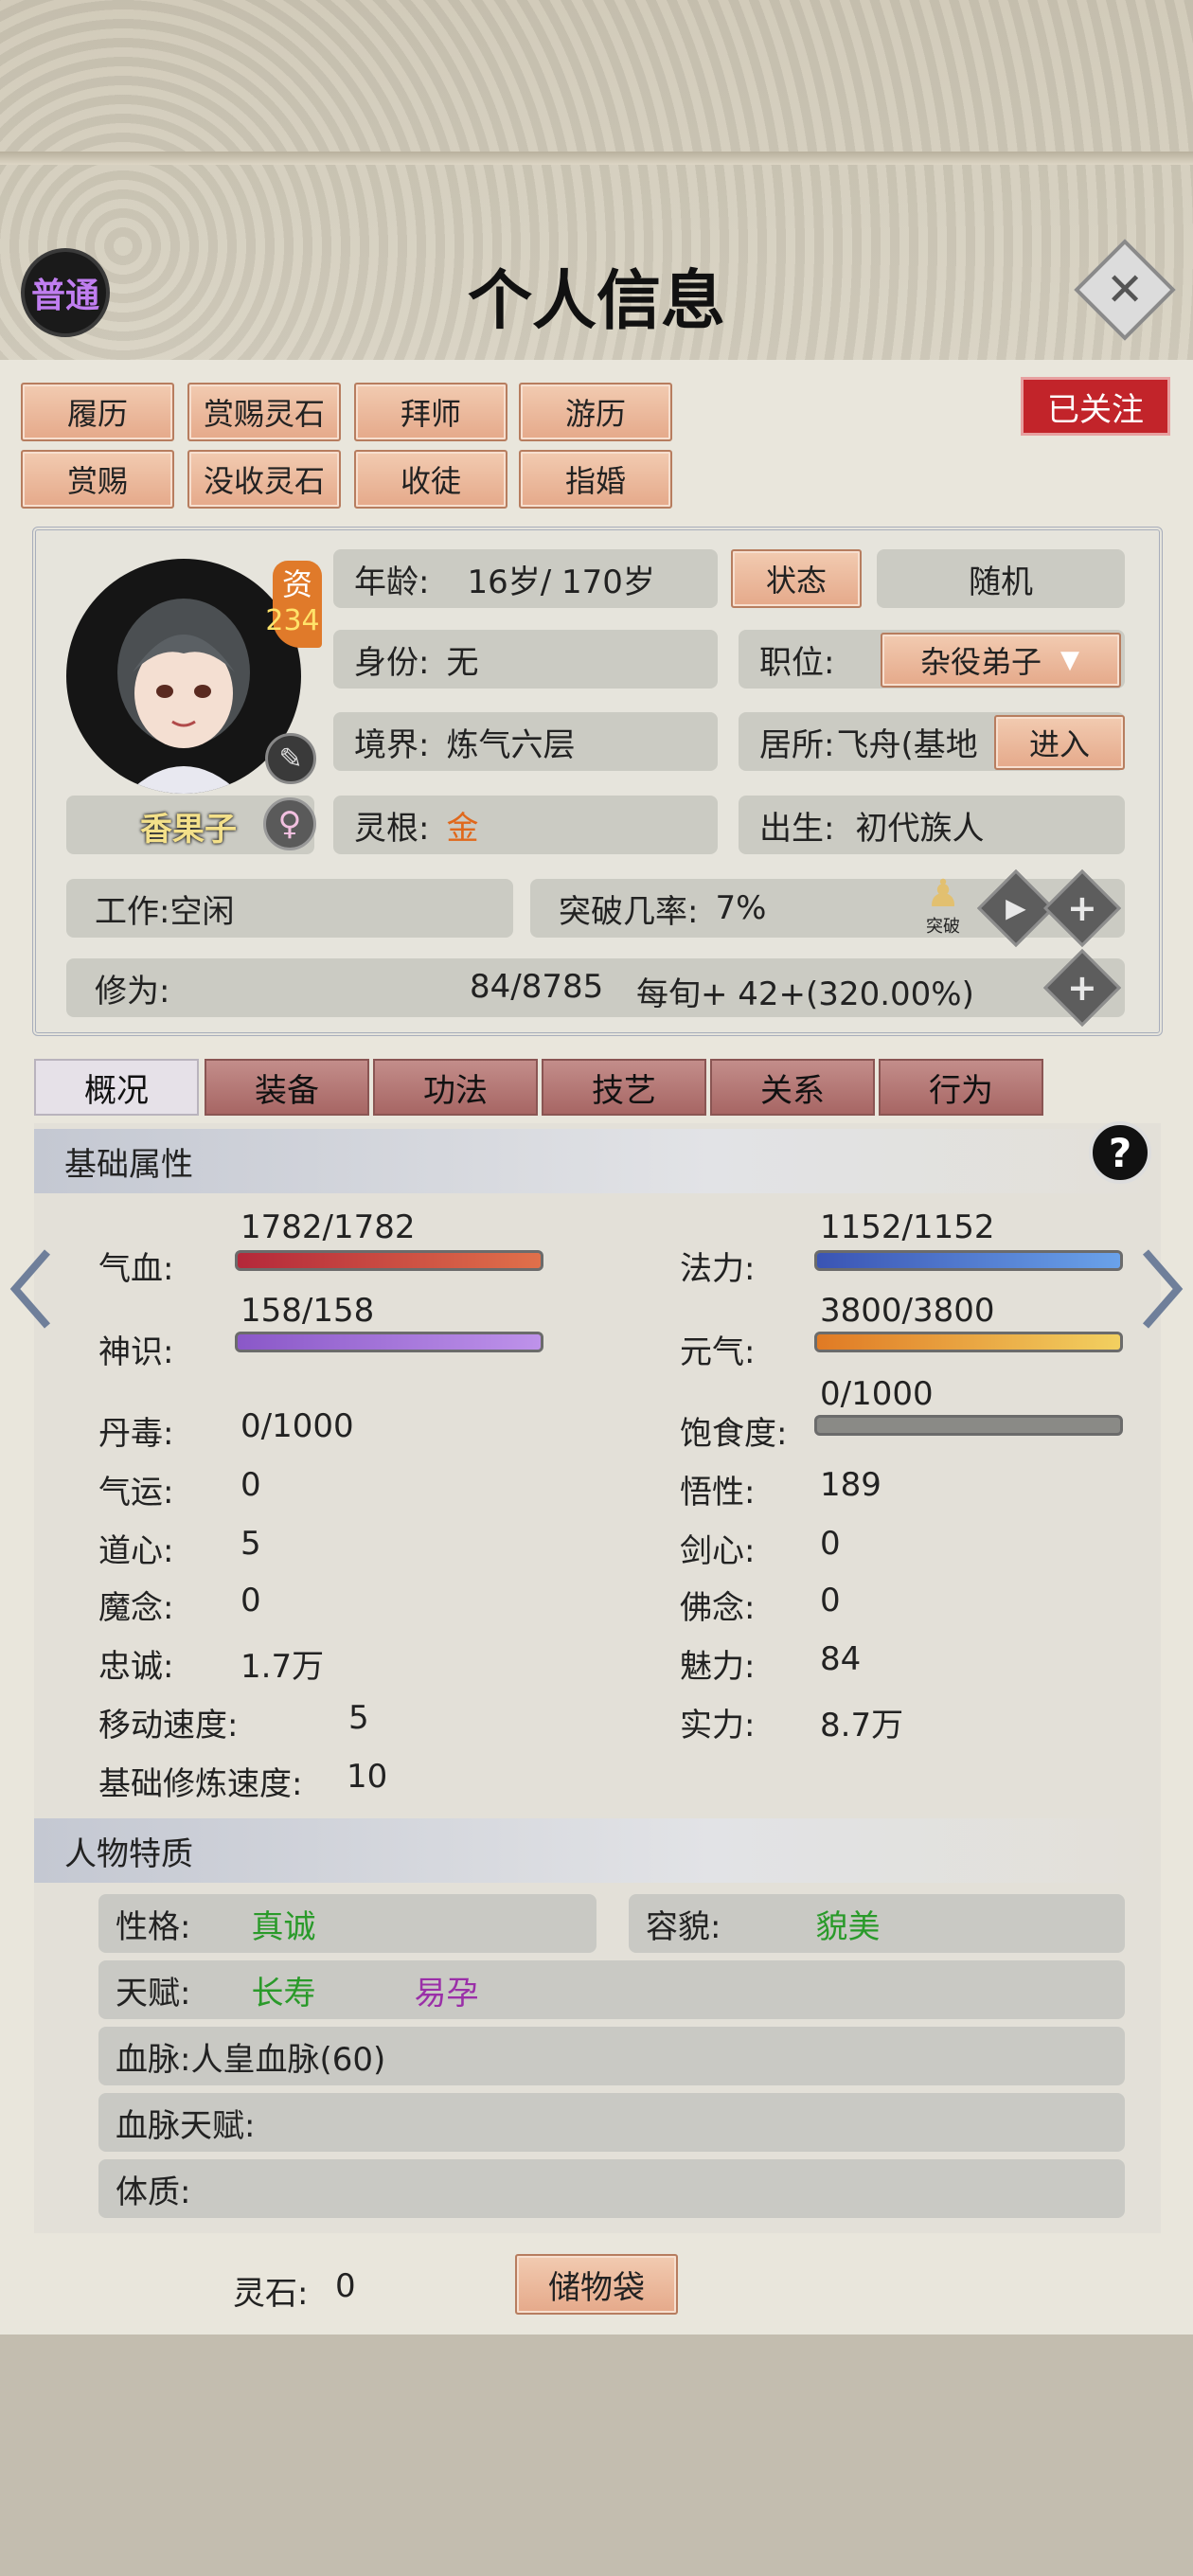  What do you see at coordinates (1016, 907) in the screenshot?
I see `play-icon: ▶` at bounding box center [1016, 907].